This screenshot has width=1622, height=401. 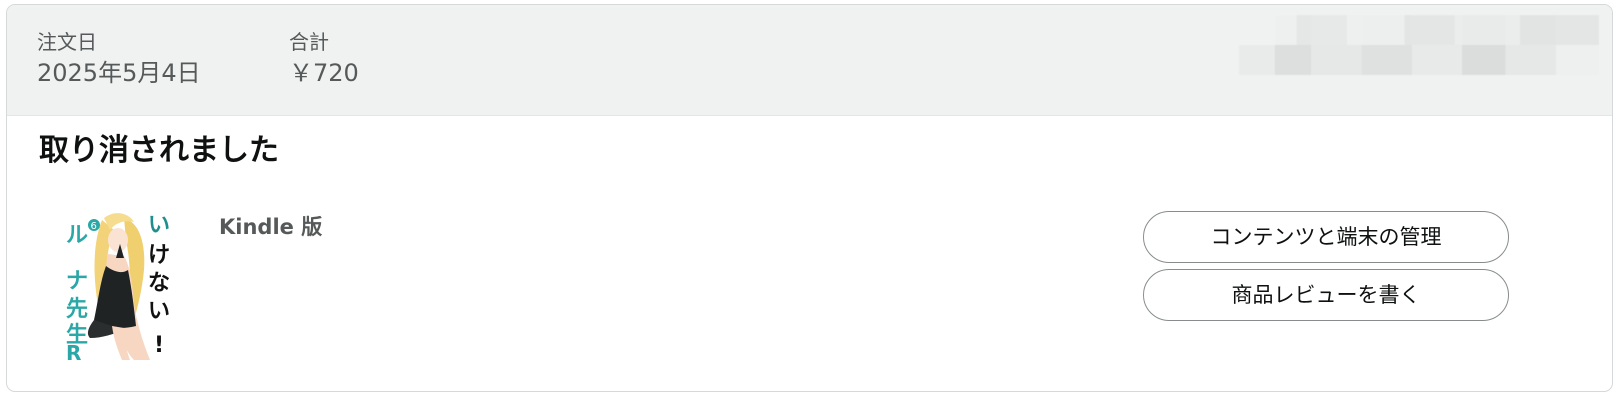 What do you see at coordinates (119, 73) in the screenshot?
I see `order-date-value: 2025年5月4日` at bounding box center [119, 73].